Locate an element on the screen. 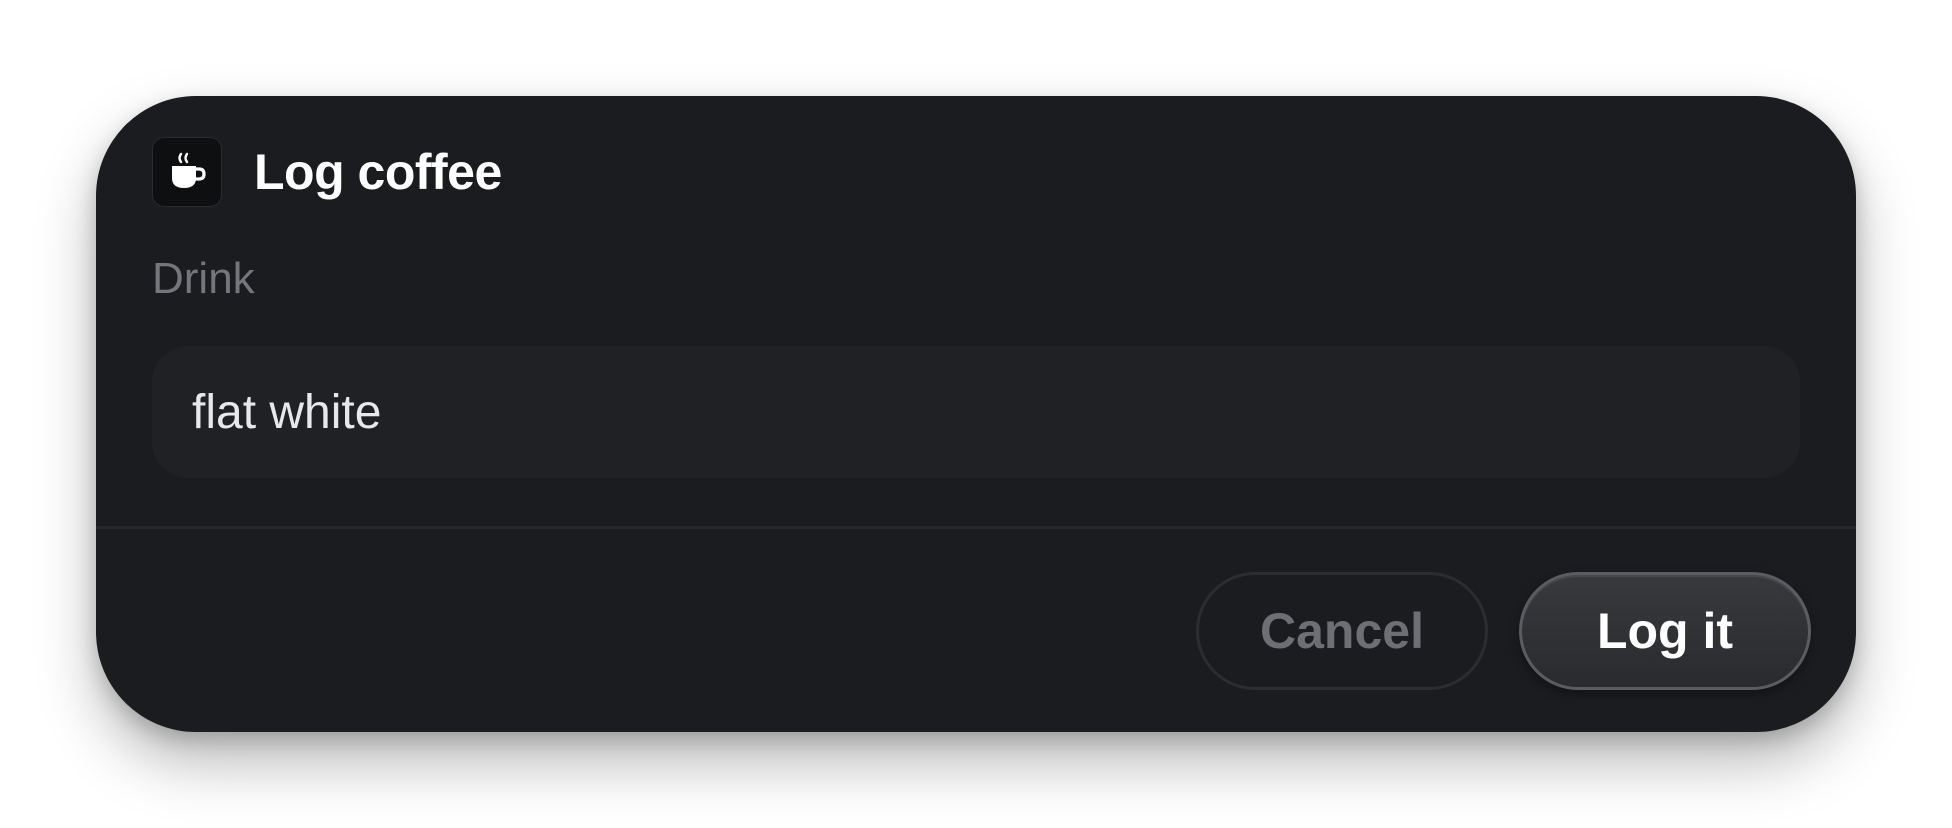 This screenshot has width=1952, height=828. log-it-button: Log it is located at coordinates (1665, 631).